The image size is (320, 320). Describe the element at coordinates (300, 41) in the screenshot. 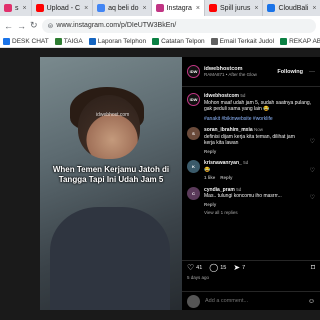

I see `bookmark-item: REKAP ABUSE` at that location.